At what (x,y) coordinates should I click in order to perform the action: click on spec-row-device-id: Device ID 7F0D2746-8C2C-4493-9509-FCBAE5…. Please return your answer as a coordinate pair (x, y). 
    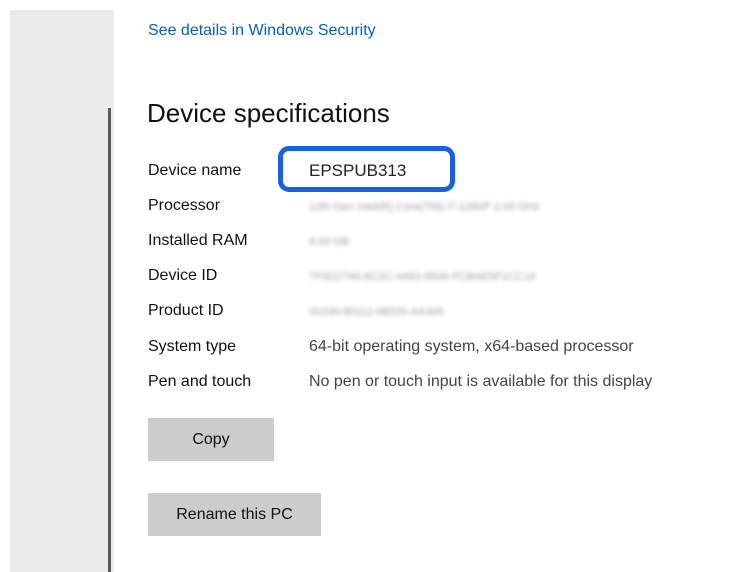
    Looking at the image, I should click on (442, 279).